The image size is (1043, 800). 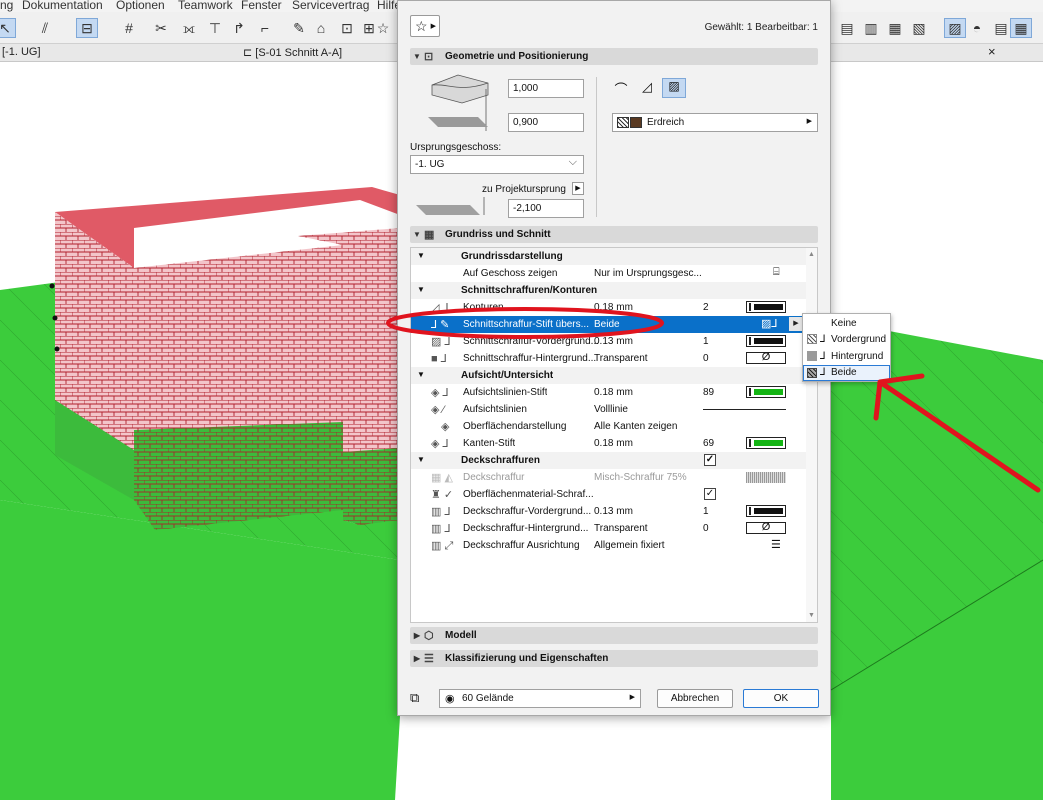 What do you see at coordinates (713, 400) in the screenshot?
I see `annotation-overlay` at bounding box center [713, 400].